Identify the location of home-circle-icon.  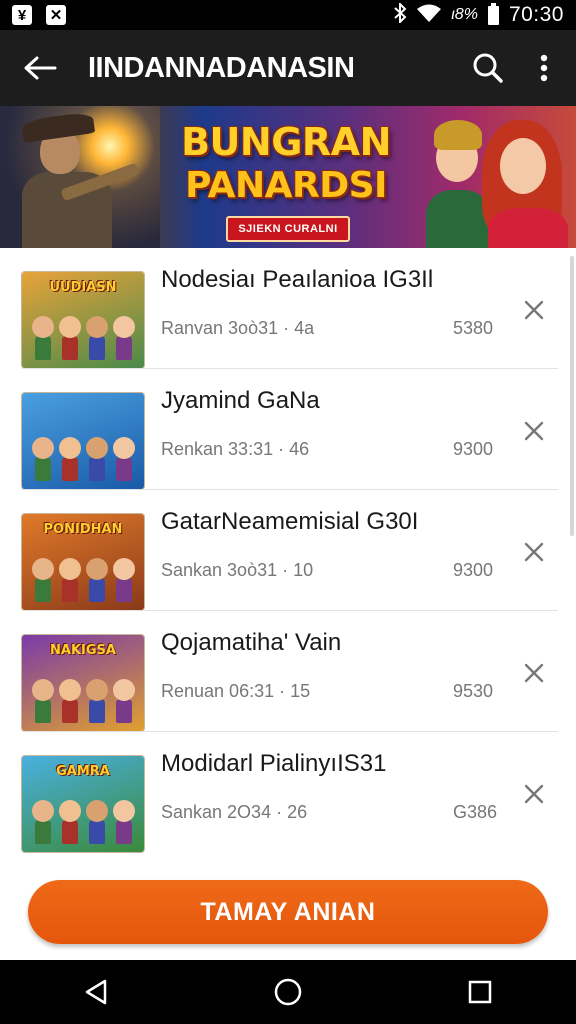
(288, 992).